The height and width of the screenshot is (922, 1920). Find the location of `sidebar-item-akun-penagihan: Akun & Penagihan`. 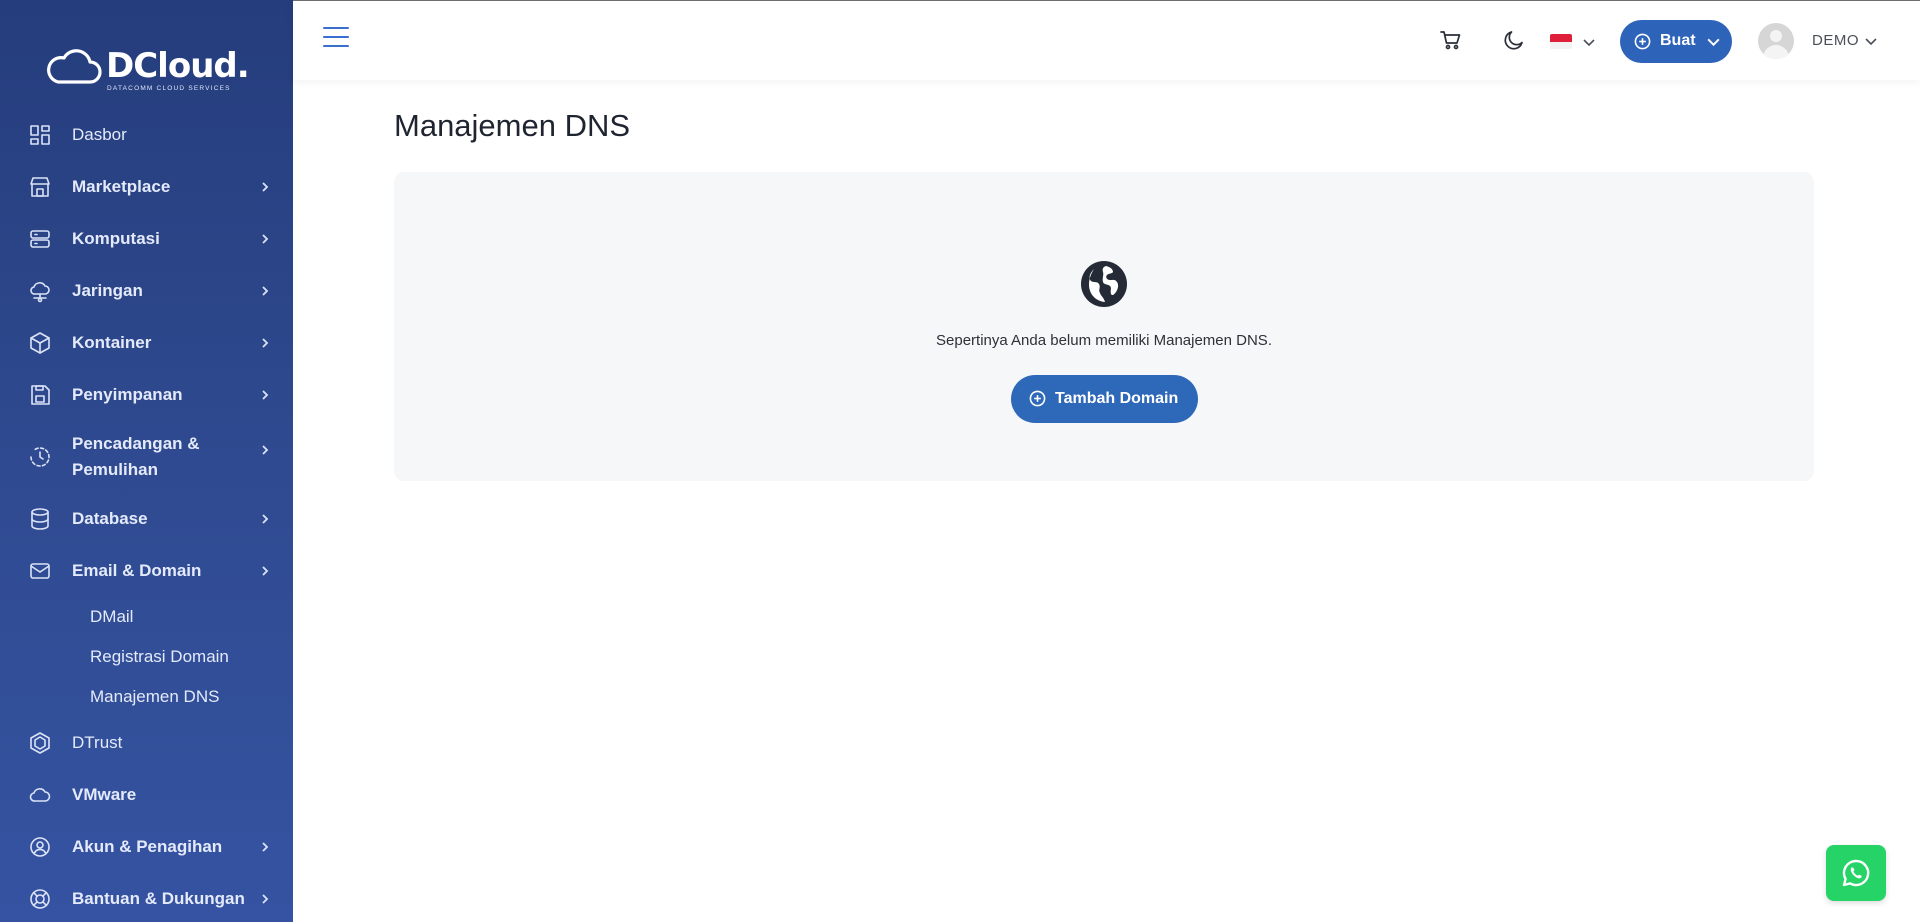

sidebar-item-akun-penagihan: Akun & Penagihan is located at coordinates (146, 847).